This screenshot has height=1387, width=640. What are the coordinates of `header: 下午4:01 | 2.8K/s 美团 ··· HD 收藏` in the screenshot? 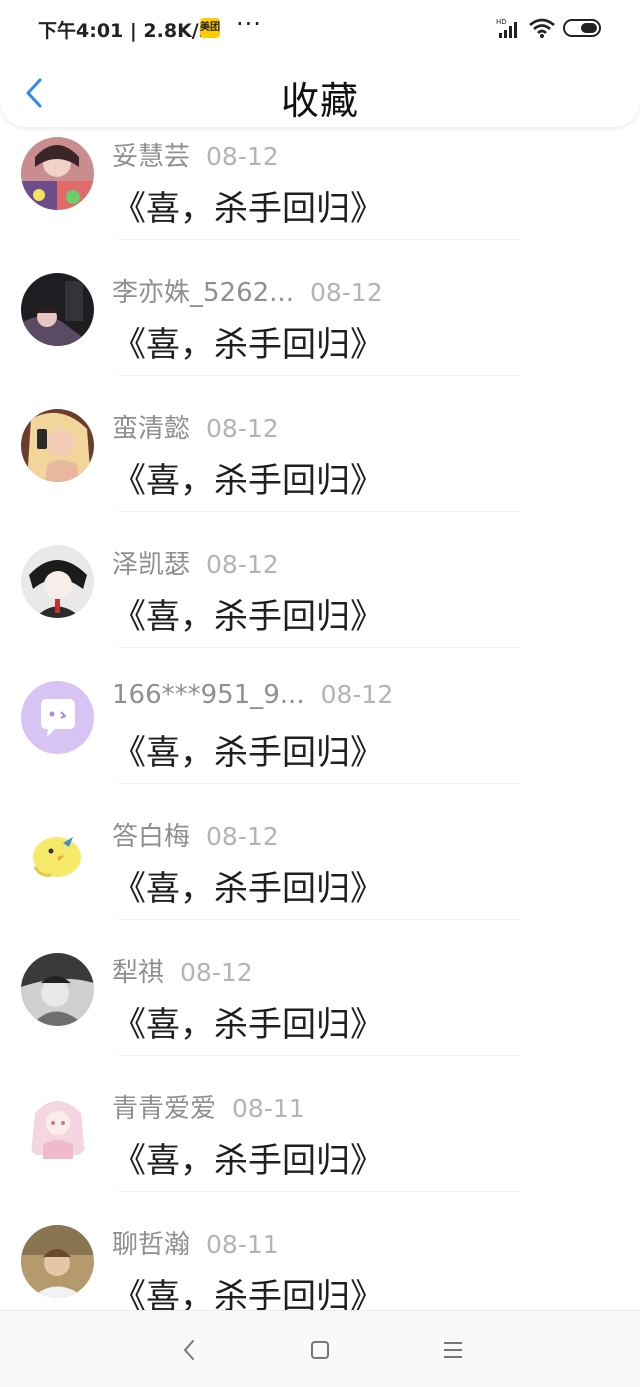 It's located at (320, 63).